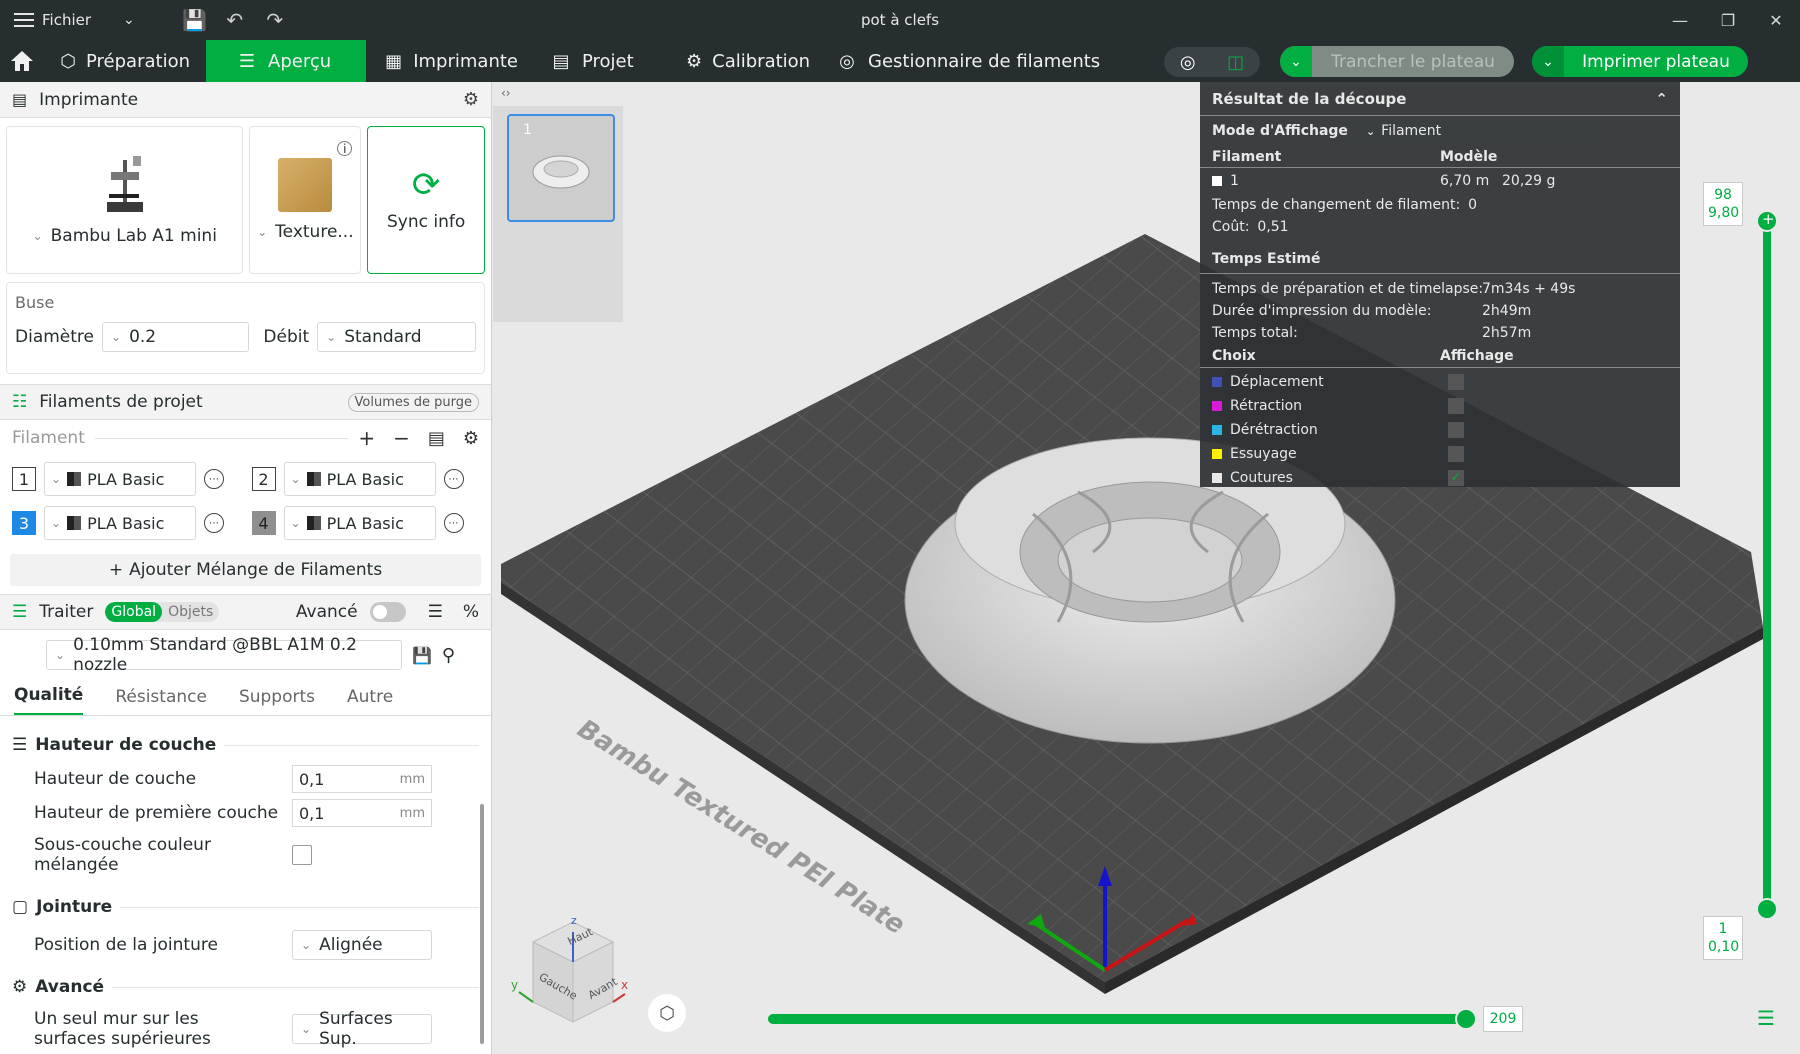 Image resolution: width=1800 pixels, height=1054 pixels. Describe the element at coordinates (745, 61) in the screenshot. I see `tab-calibration: ⚙ Calibration` at that location.